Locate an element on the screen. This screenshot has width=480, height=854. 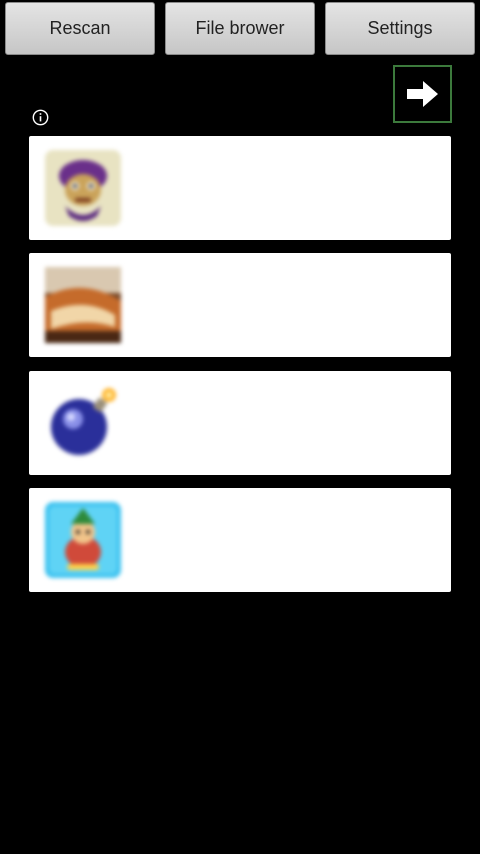
top-toolbar: Rescan File brower Settings is located at coordinates (240, 29).